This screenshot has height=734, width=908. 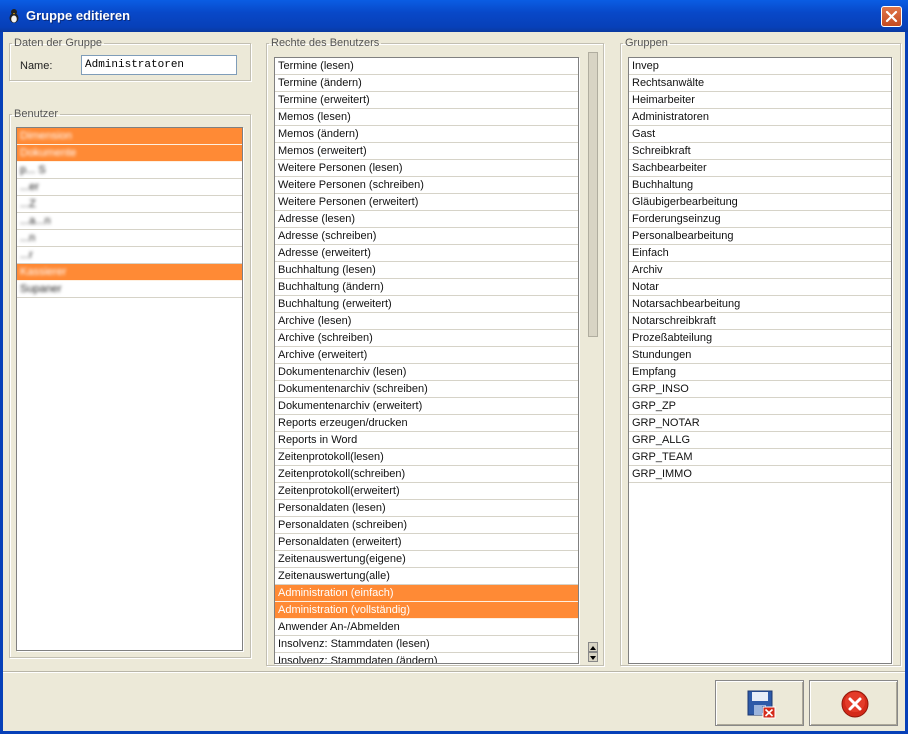 What do you see at coordinates (426, 474) in the screenshot?
I see `right-list-item: Zeitenprotokoll(schreiben)` at bounding box center [426, 474].